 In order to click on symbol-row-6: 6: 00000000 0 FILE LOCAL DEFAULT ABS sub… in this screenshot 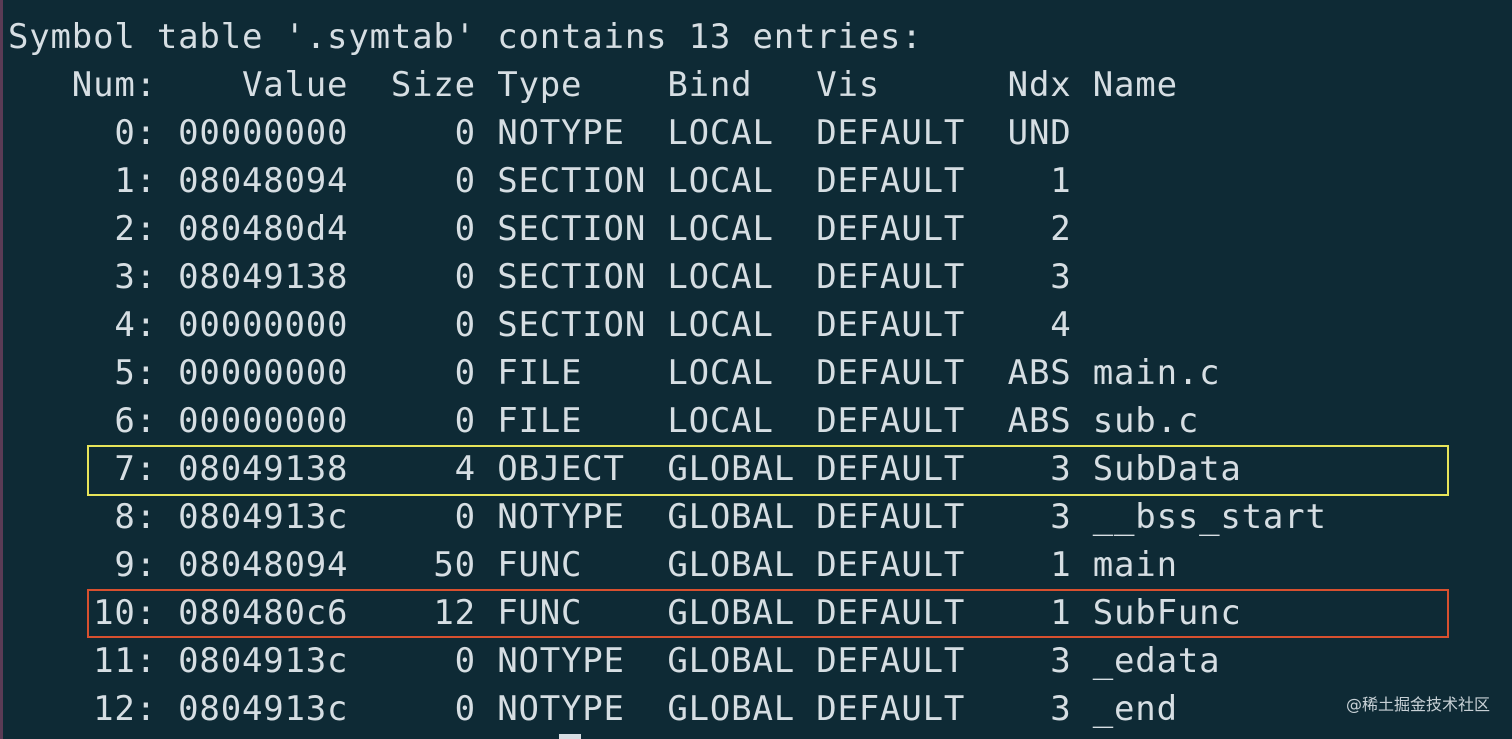, I will do `click(604, 421)`.